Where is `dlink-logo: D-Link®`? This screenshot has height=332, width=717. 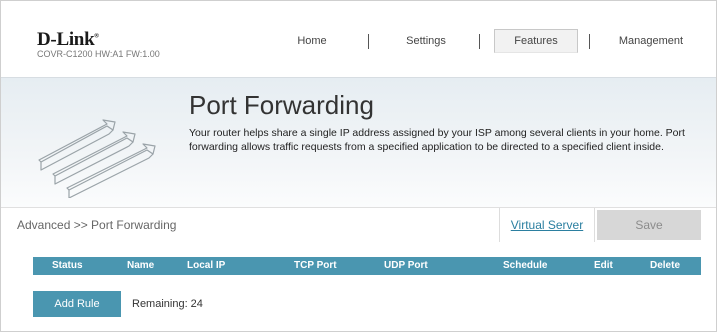
dlink-logo: D-Link® is located at coordinates (68, 39).